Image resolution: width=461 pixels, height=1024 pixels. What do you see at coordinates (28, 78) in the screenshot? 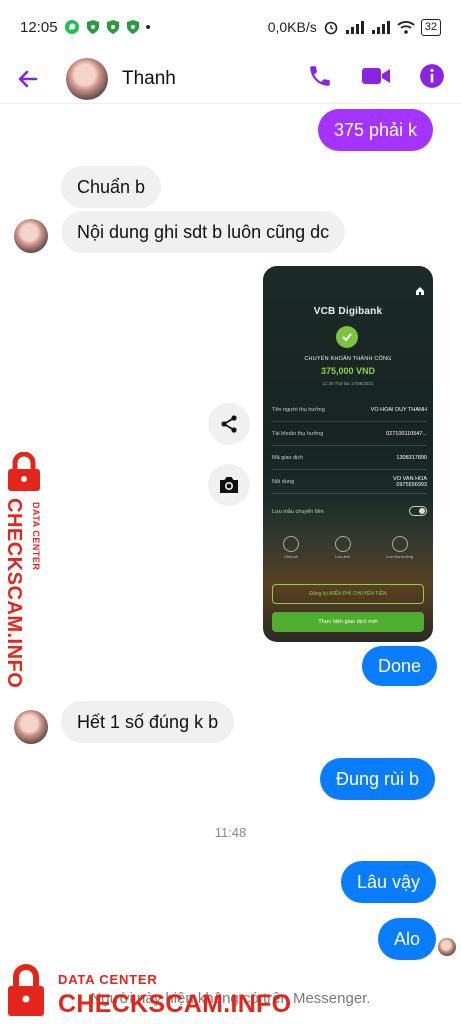
I see `back-arrow-icon` at bounding box center [28, 78].